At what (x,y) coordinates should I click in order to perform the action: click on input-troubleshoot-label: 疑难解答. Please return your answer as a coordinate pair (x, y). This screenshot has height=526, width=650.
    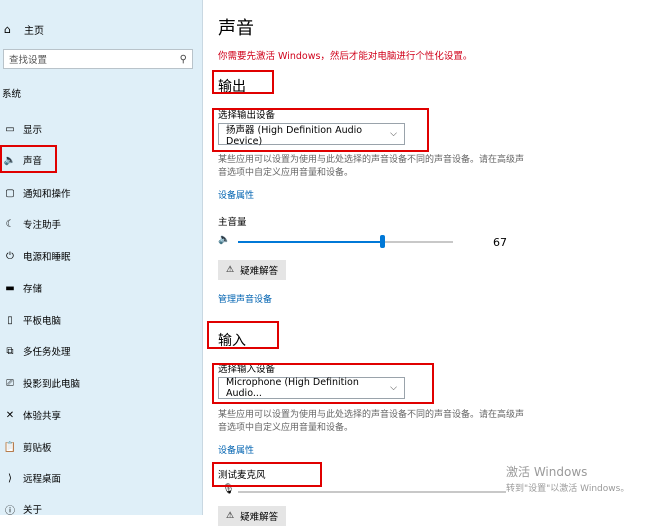
    Looking at the image, I should click on (259, 517).